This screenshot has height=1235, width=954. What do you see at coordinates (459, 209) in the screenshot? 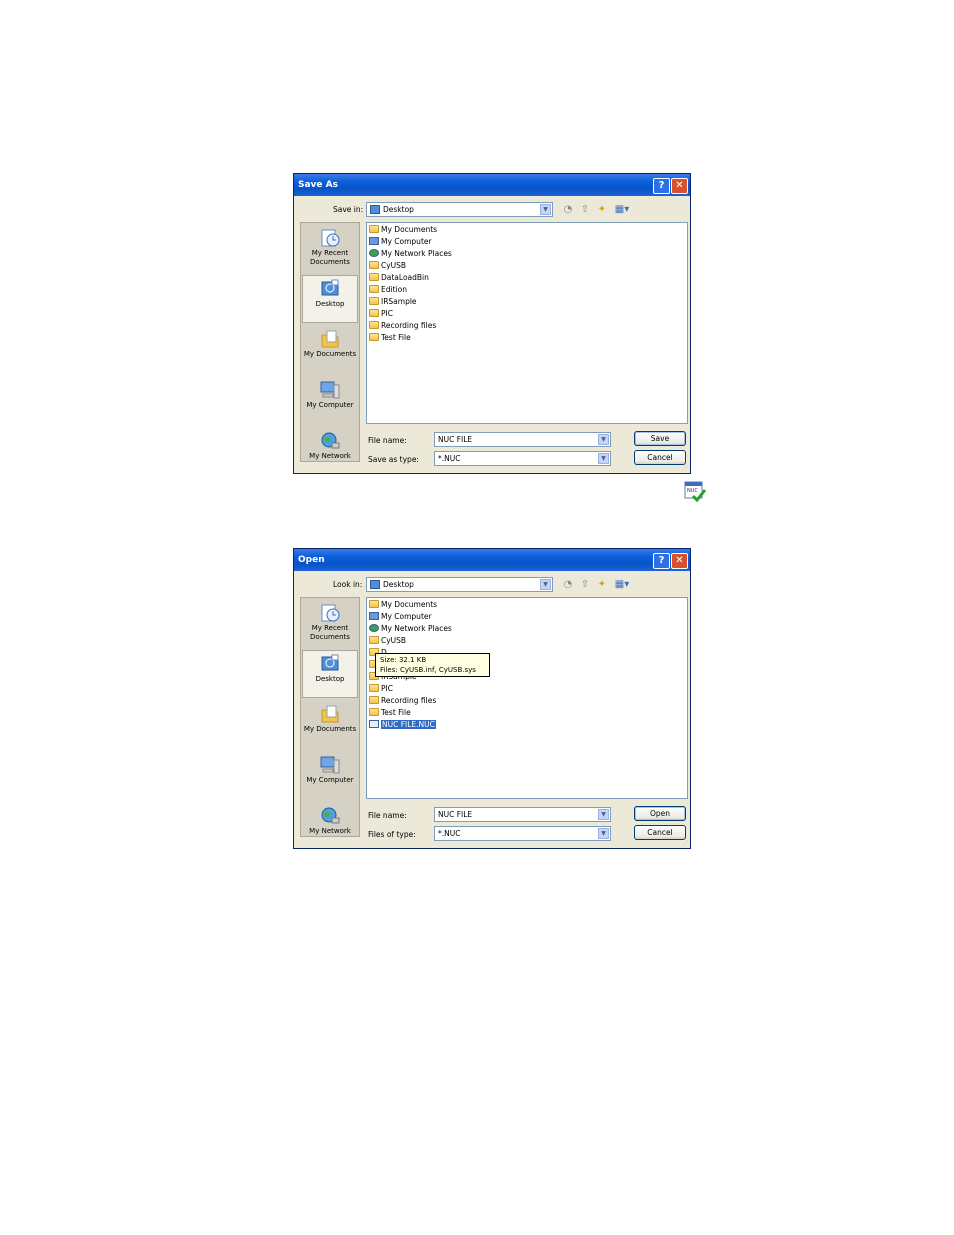
I see `save-in-combo: Desktop ▼` at bounding box center [459, 209].